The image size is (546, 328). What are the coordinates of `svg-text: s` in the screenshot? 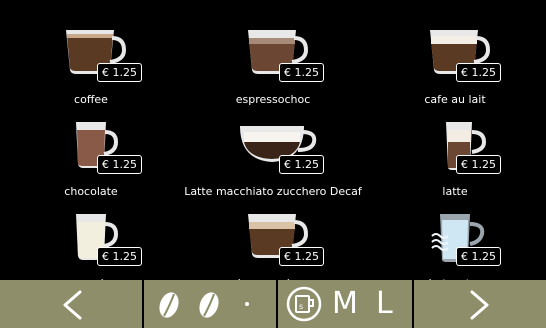 It's located at (301, 306).